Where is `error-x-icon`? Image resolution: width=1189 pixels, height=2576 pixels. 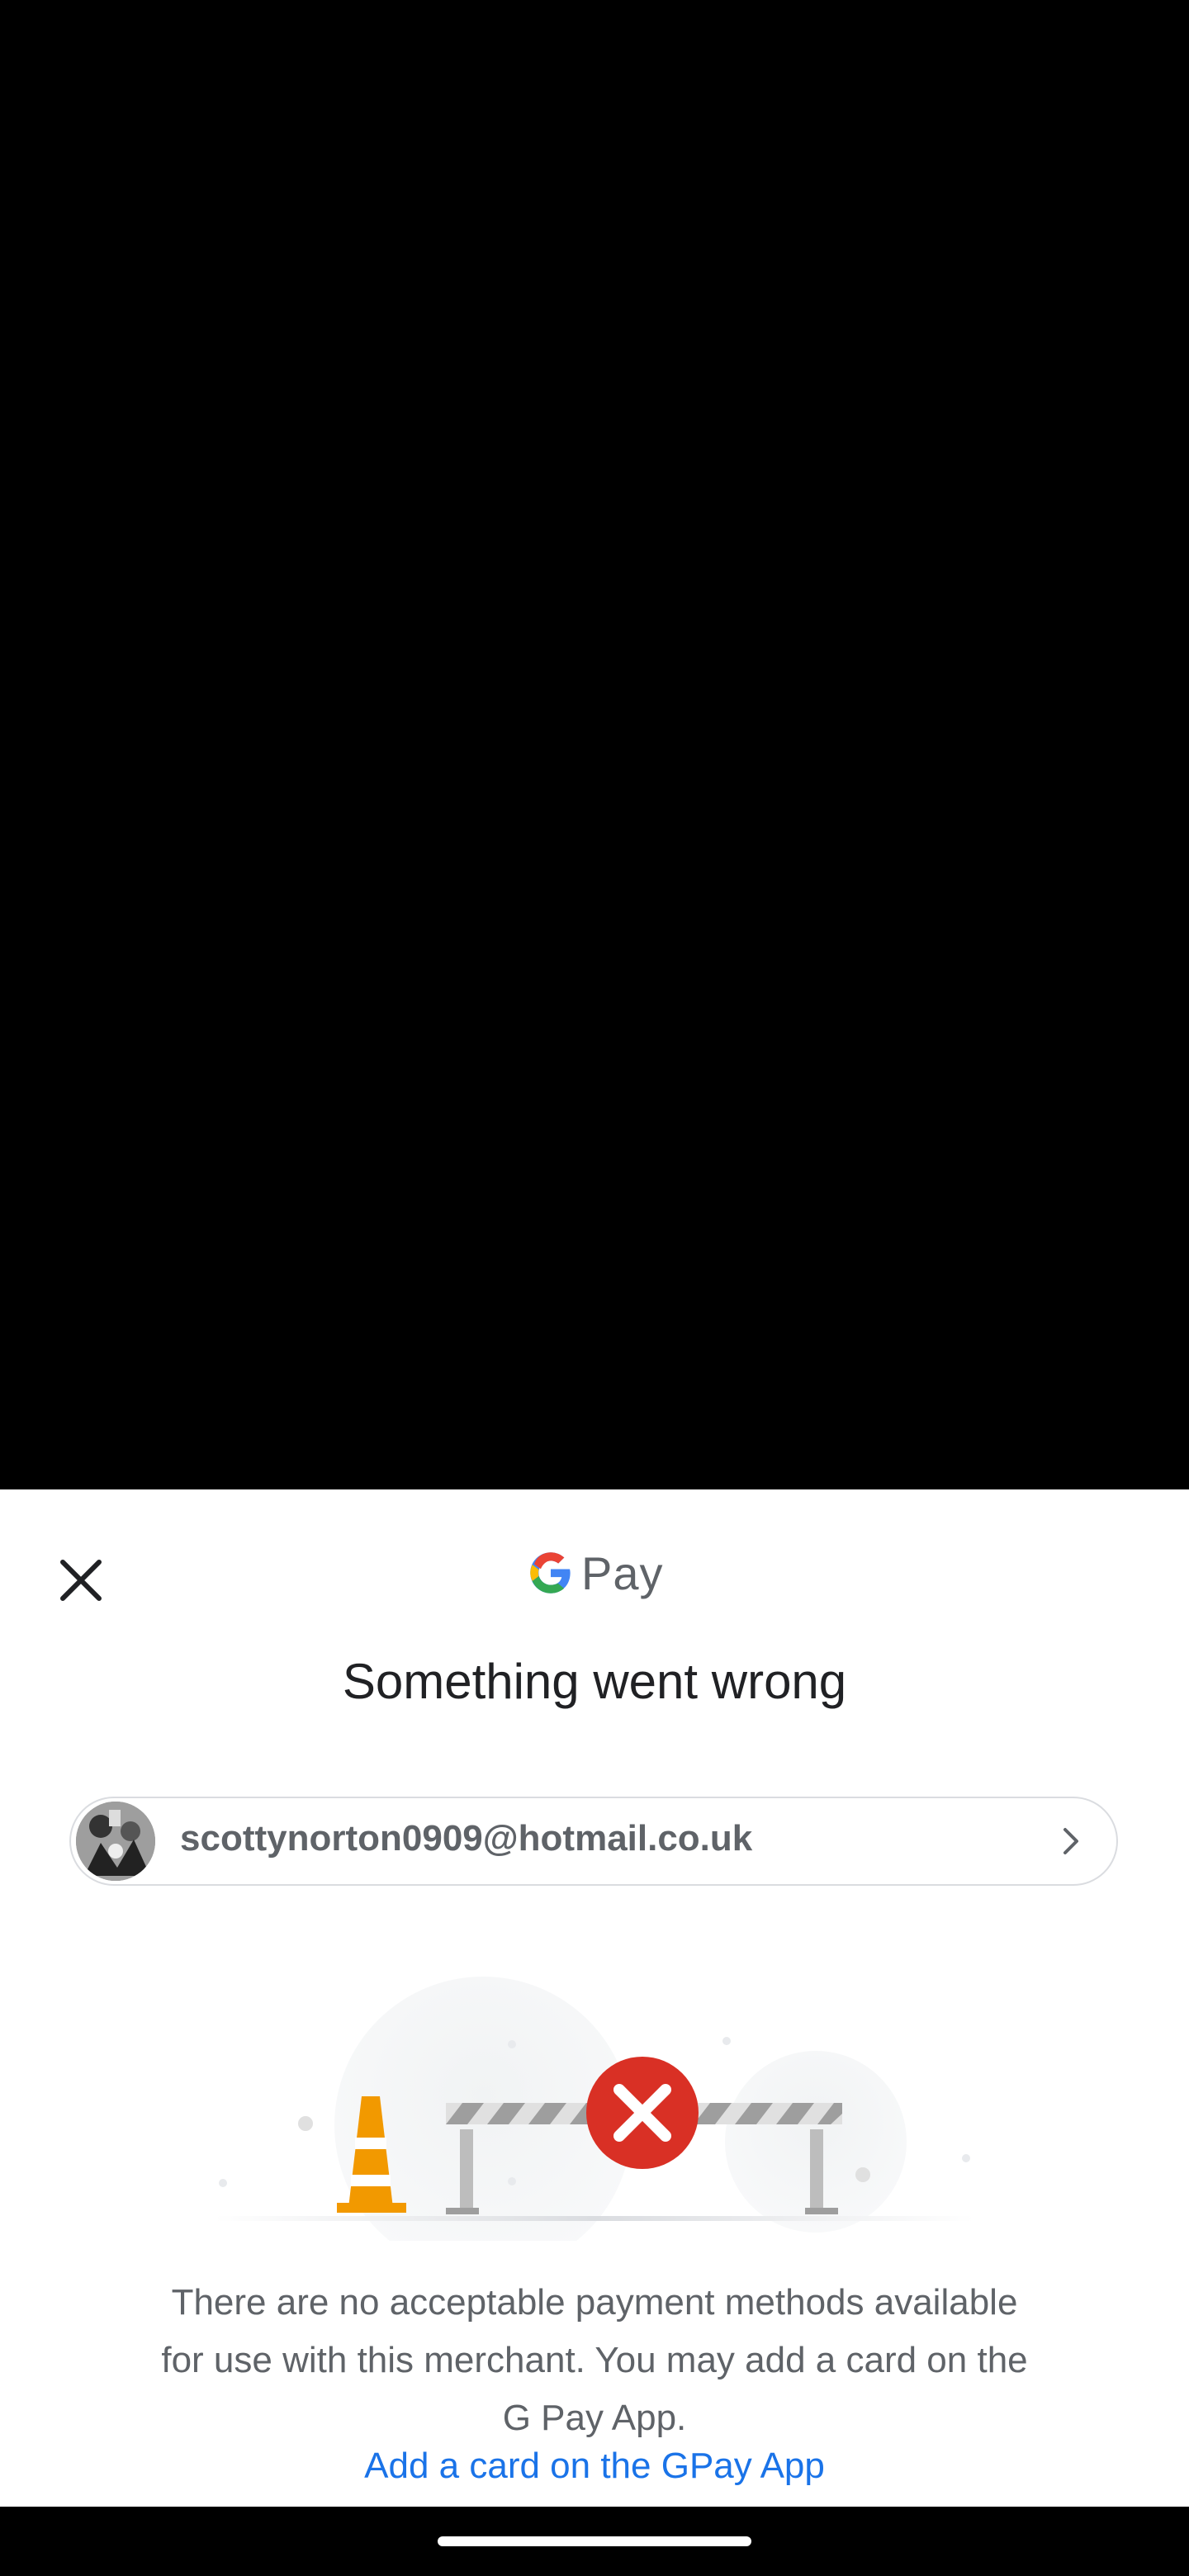 error-x-icon is located at coordinates (642, 2113).